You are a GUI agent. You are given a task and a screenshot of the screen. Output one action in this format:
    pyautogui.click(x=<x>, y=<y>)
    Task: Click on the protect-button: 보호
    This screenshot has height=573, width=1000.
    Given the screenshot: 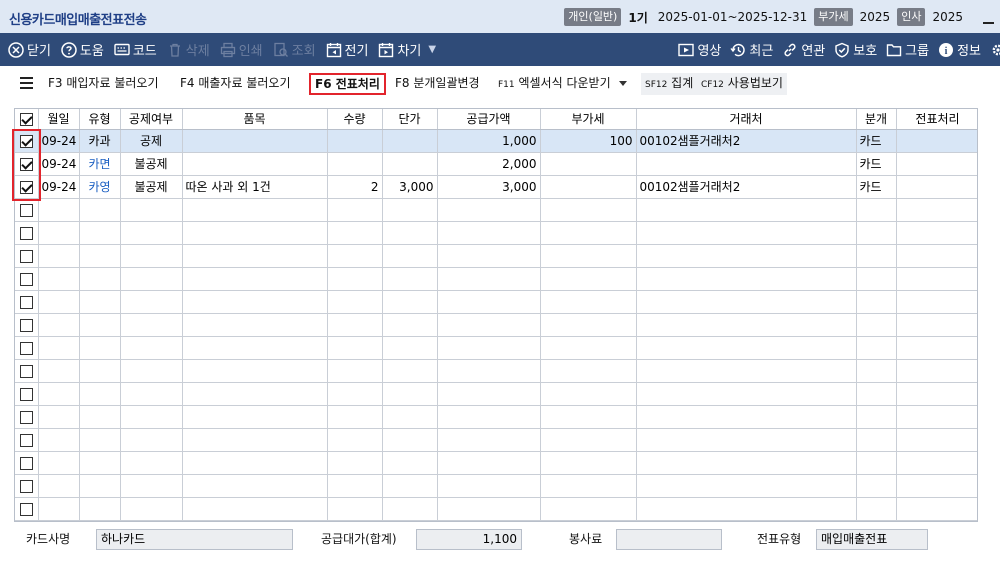 What is the action you would take?
    pyautogui.click(x=855, y=49)
    